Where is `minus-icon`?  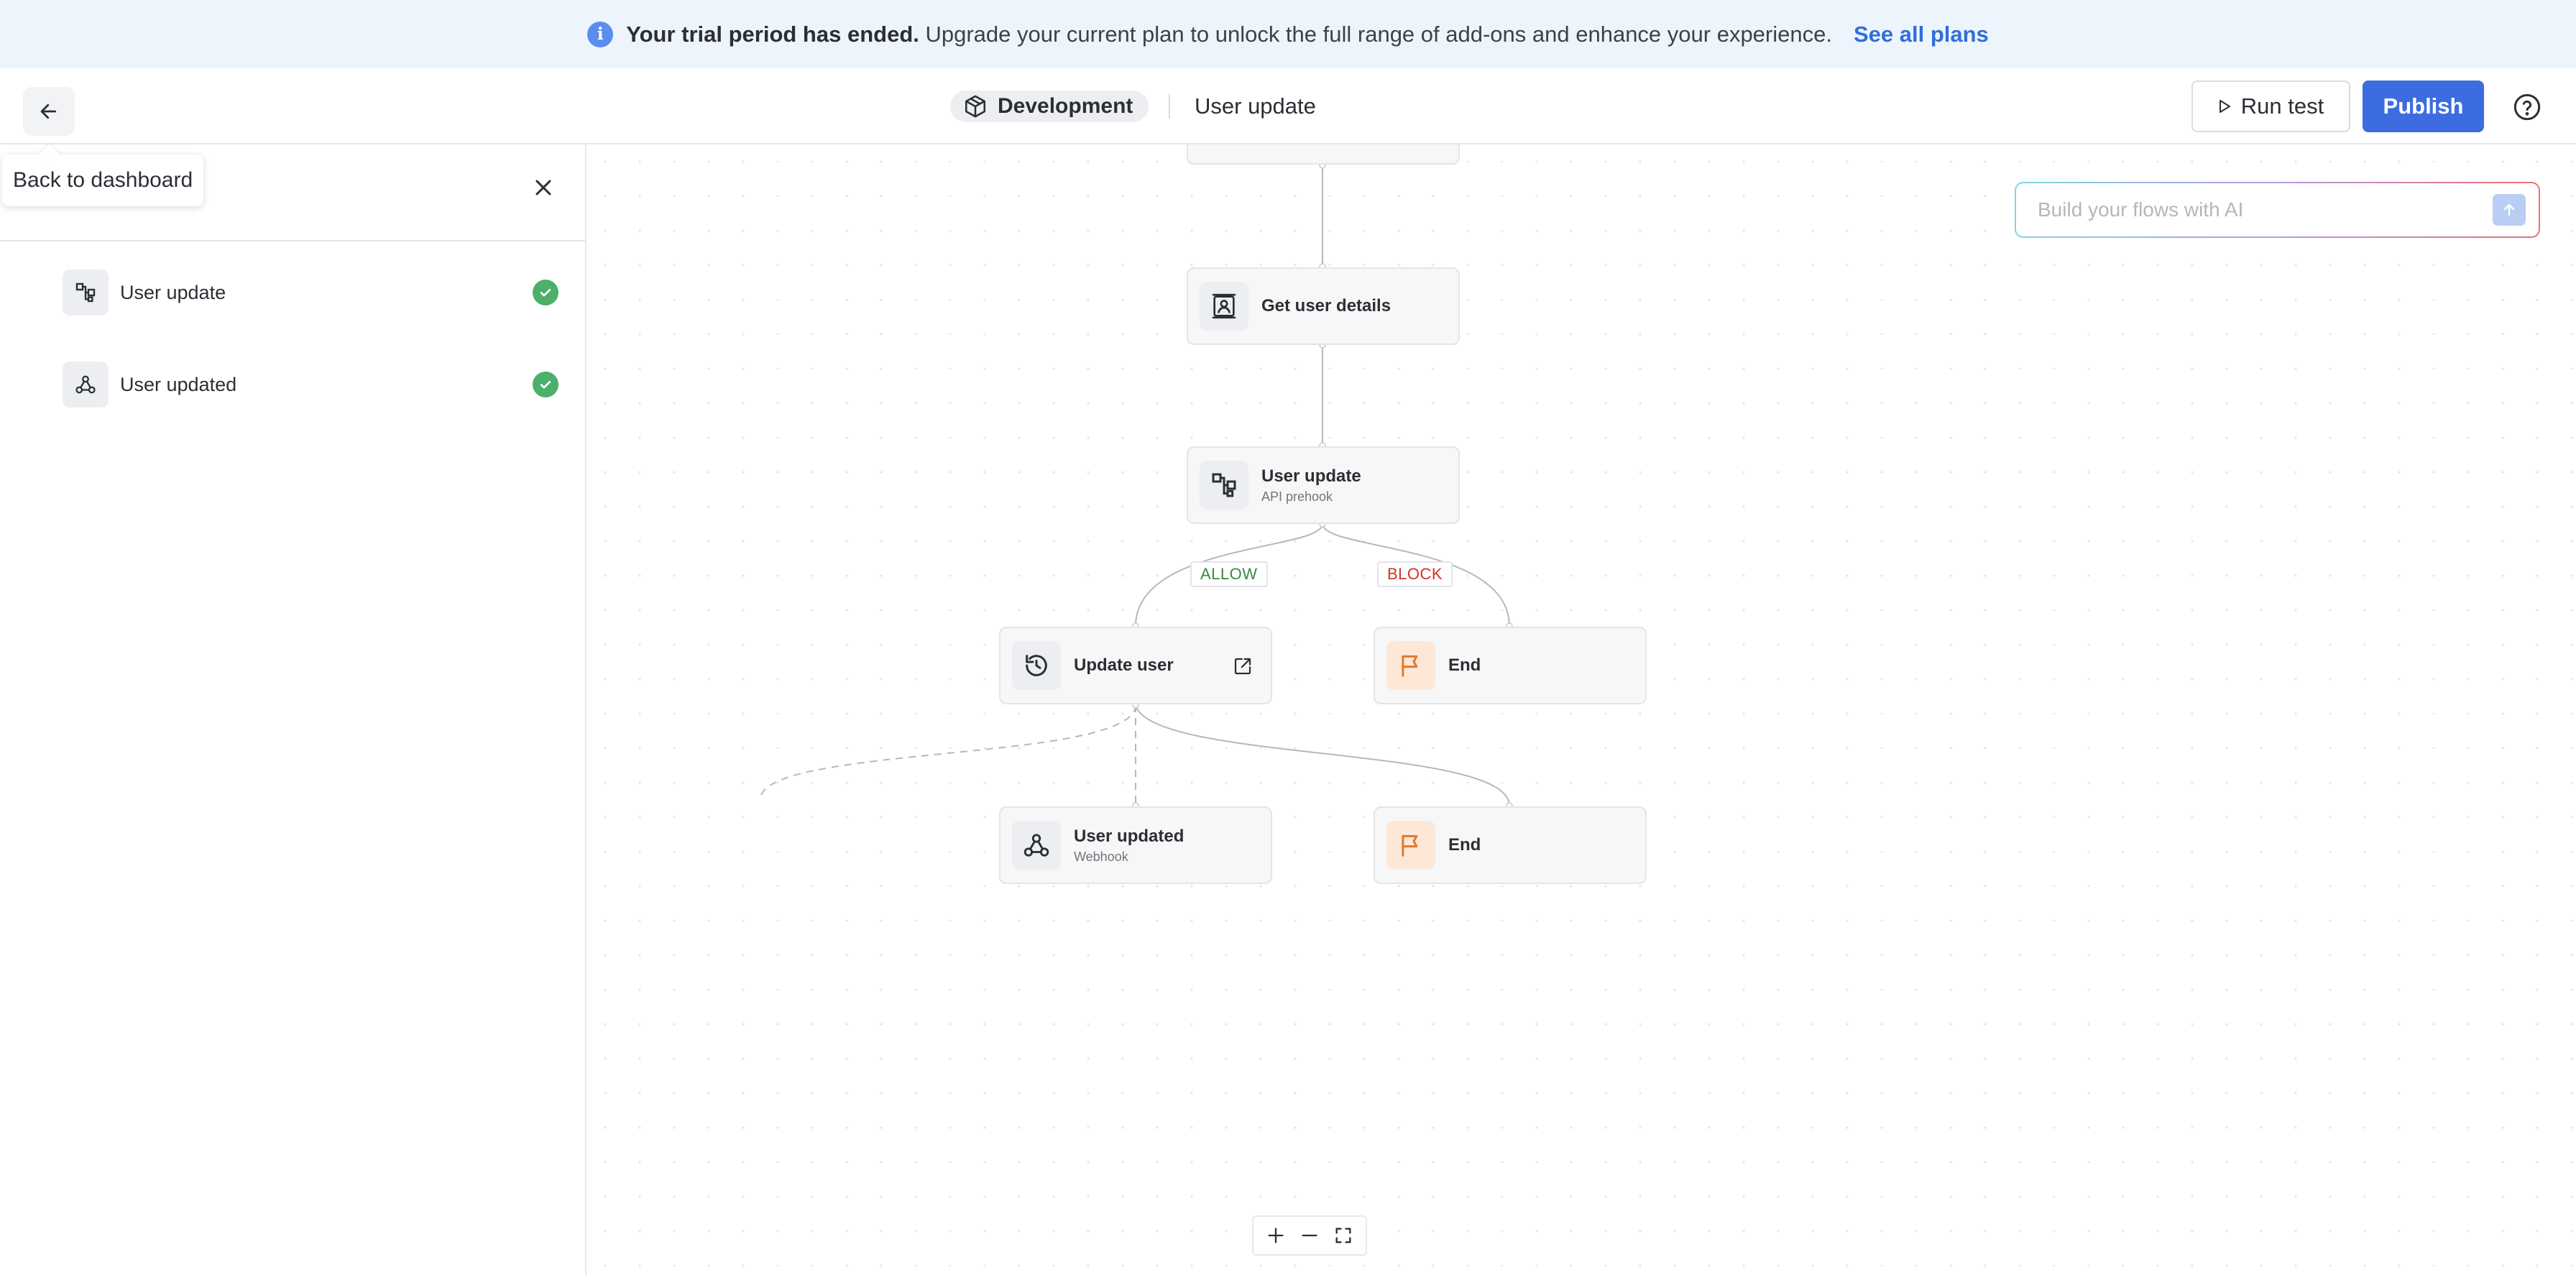
minus-icon is located at coordinates (1309, 1235).